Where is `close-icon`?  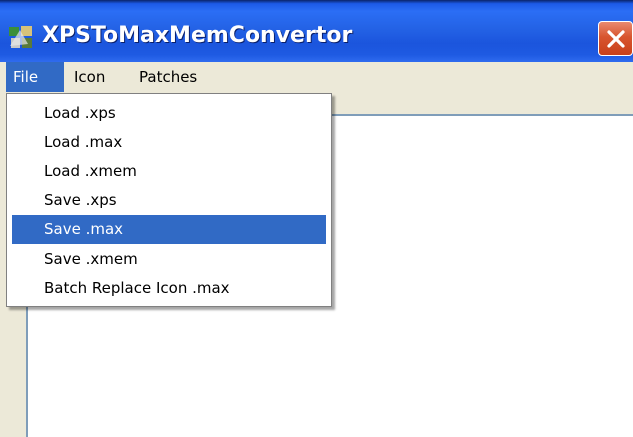 close-icon is located at coordinates (616, 39).